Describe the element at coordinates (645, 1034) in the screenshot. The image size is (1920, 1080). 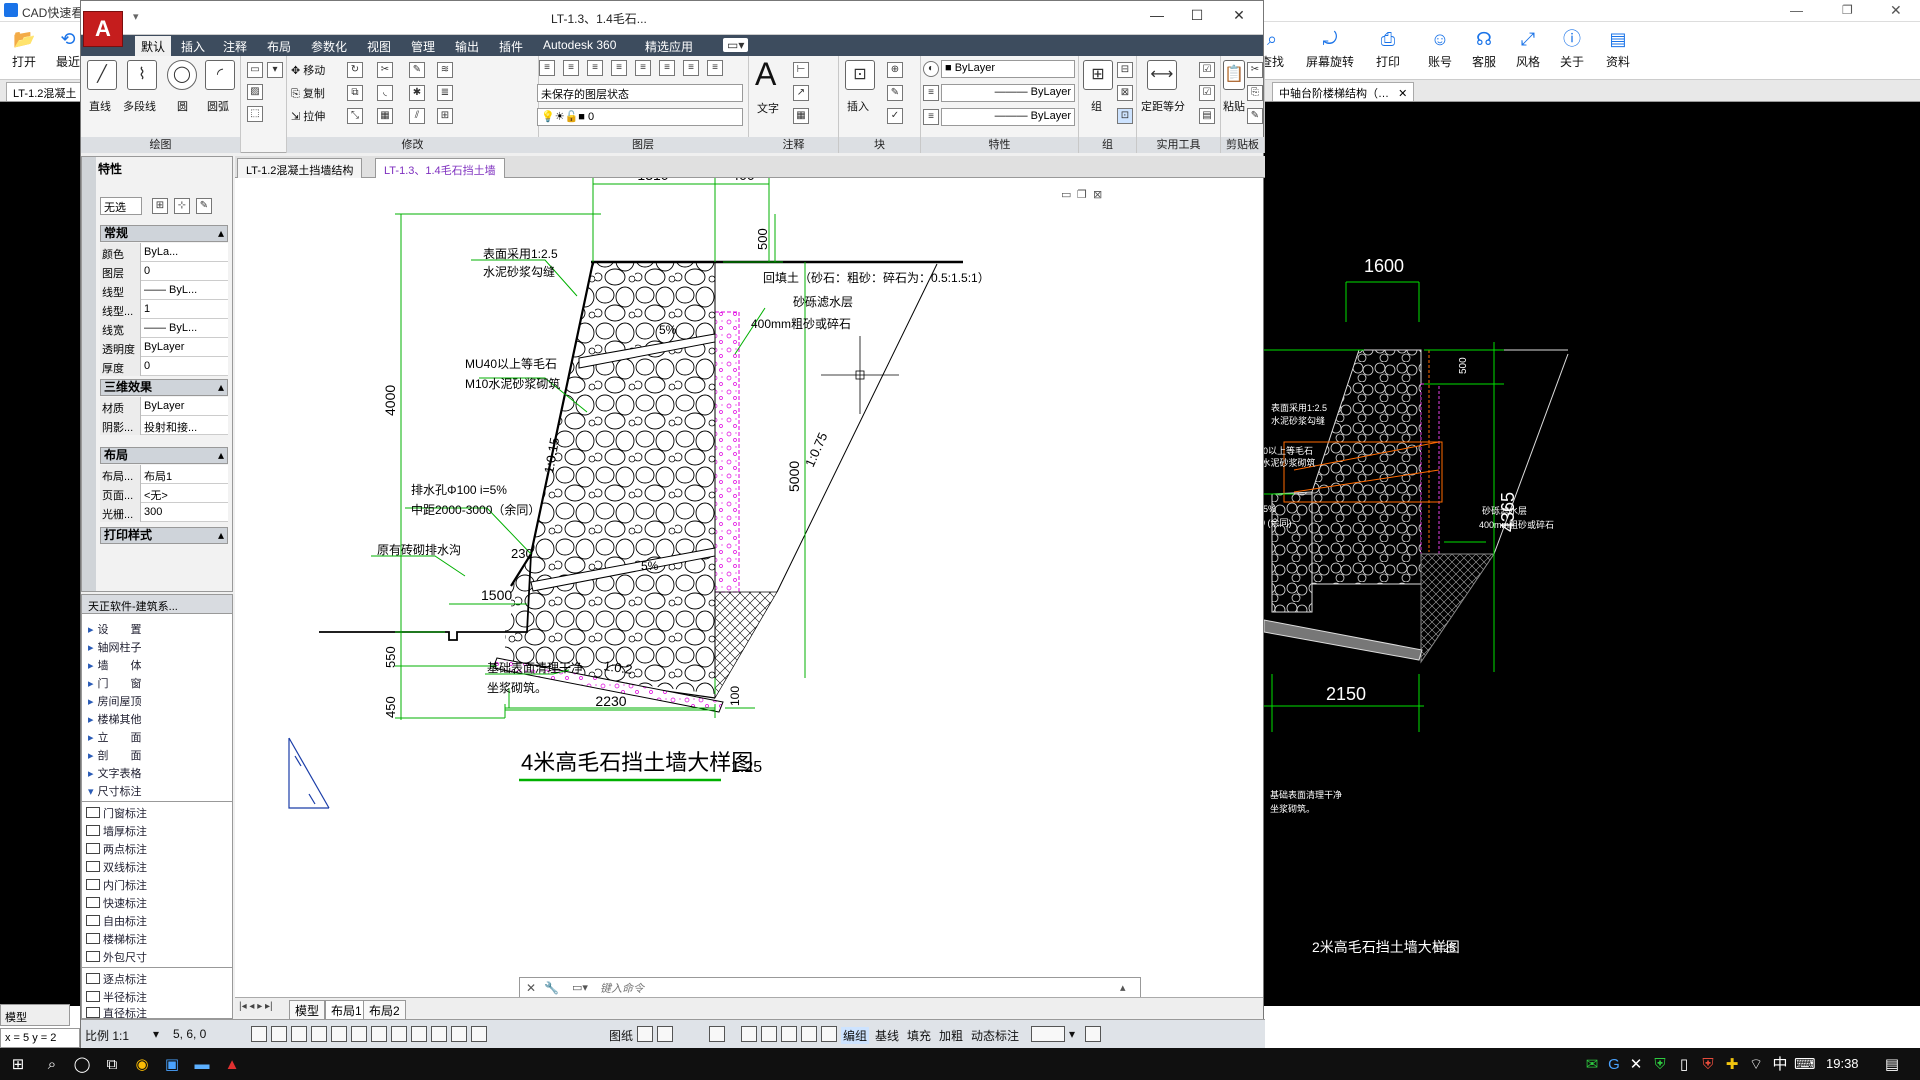
I see `viewport-icon` at that location.